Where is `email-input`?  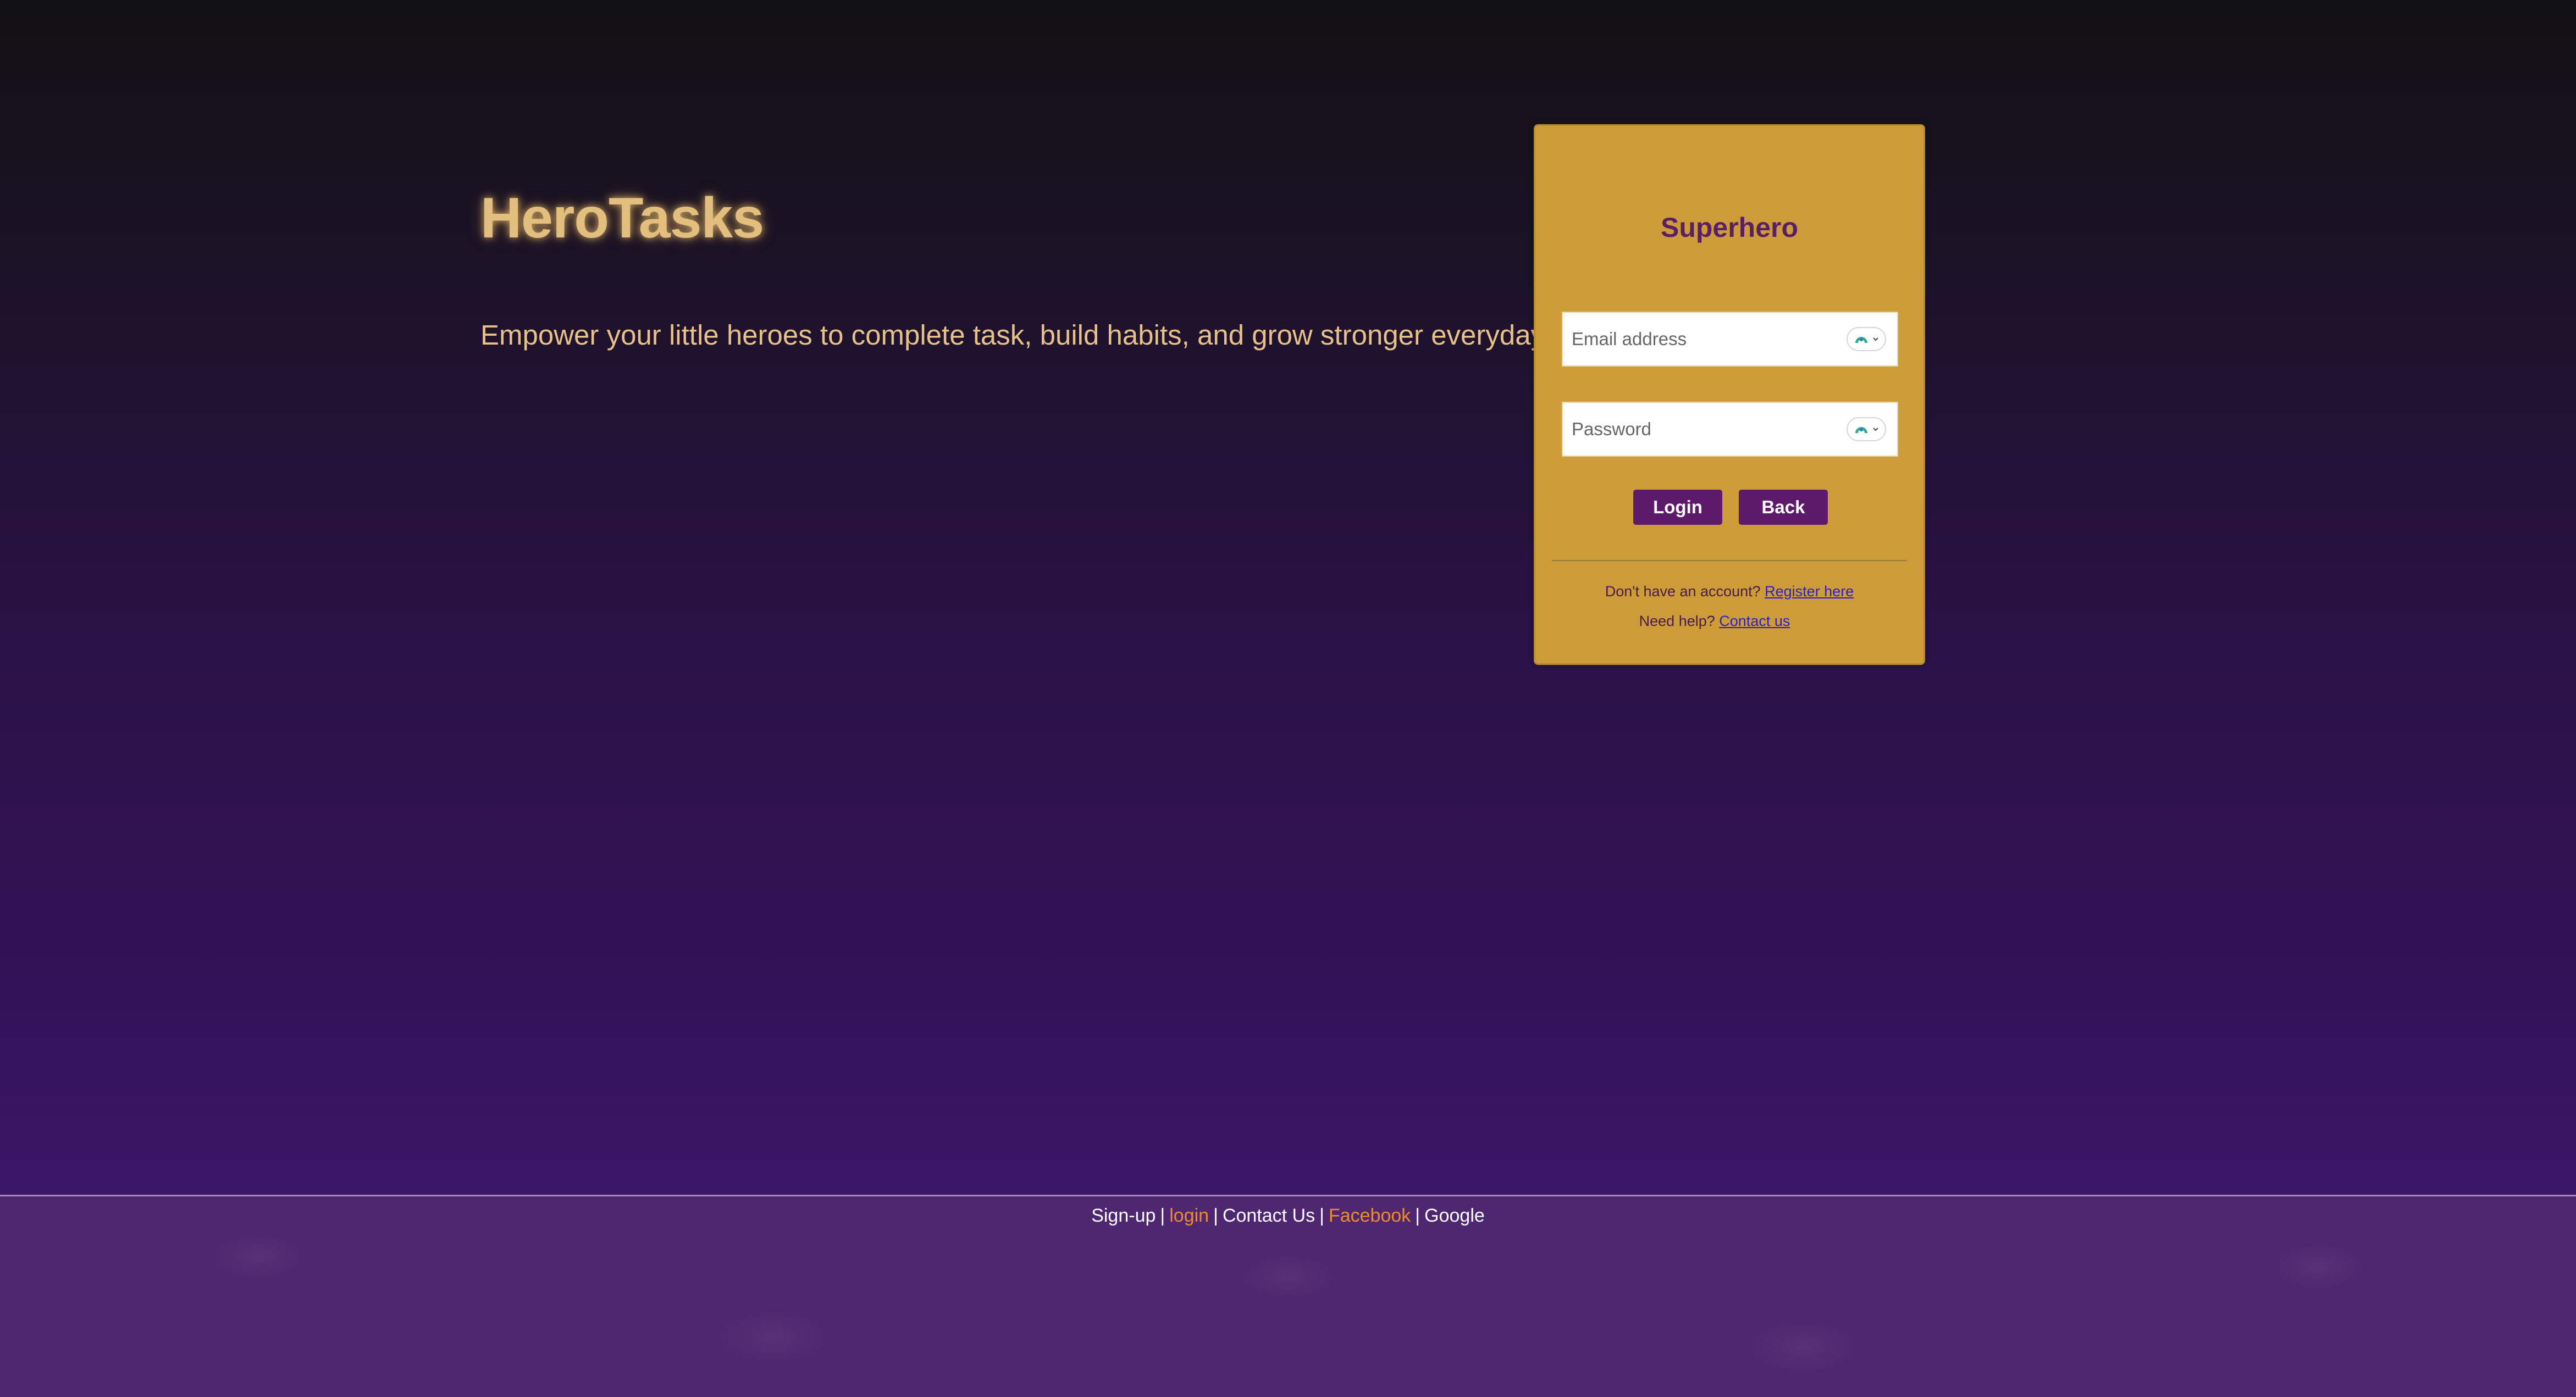
email-input is located at coordinates (1705, 339).